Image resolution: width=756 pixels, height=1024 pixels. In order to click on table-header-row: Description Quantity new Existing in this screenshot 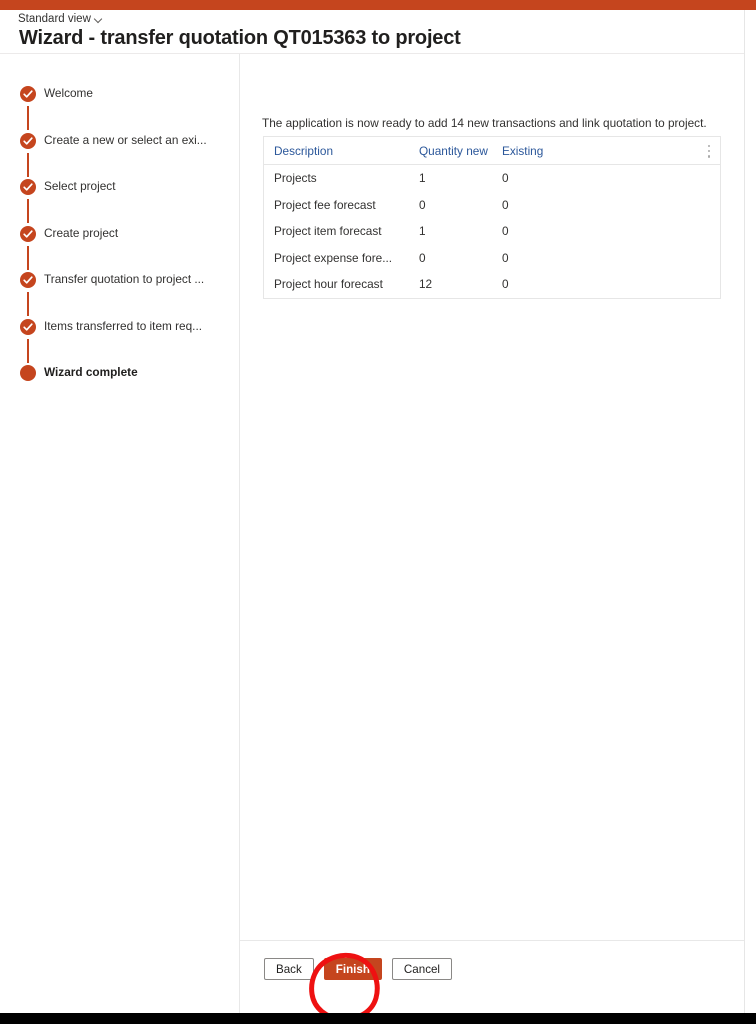, I will do `click(492, 151)`.